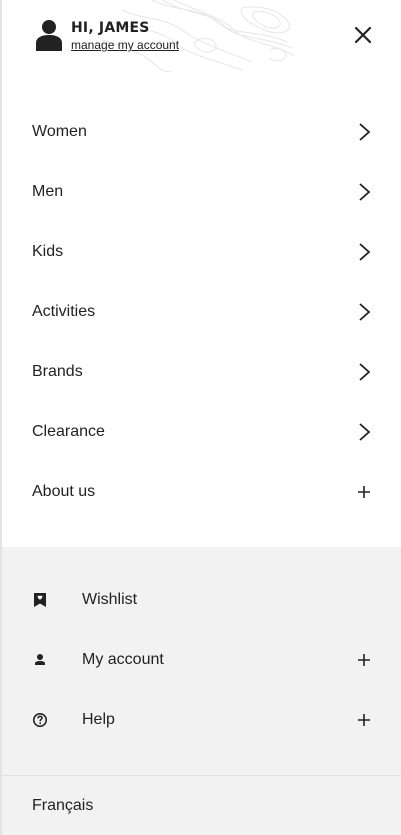  Describe the element at coordinates (201, 720) in the screenshot. I see `footer-item-help: Help` at that location.